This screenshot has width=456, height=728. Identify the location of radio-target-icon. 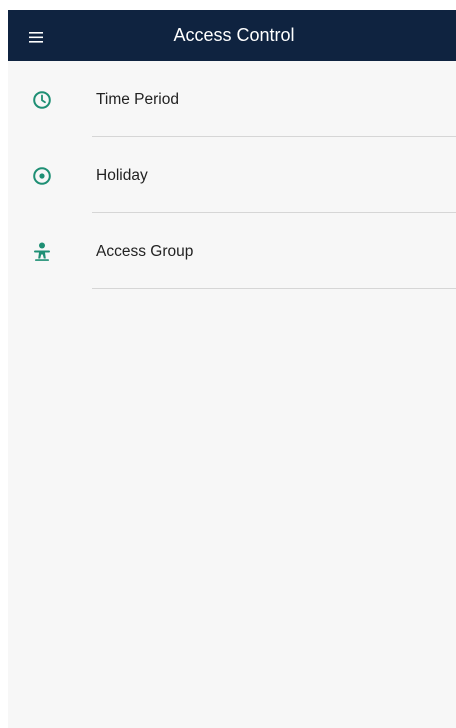
(42, 176).